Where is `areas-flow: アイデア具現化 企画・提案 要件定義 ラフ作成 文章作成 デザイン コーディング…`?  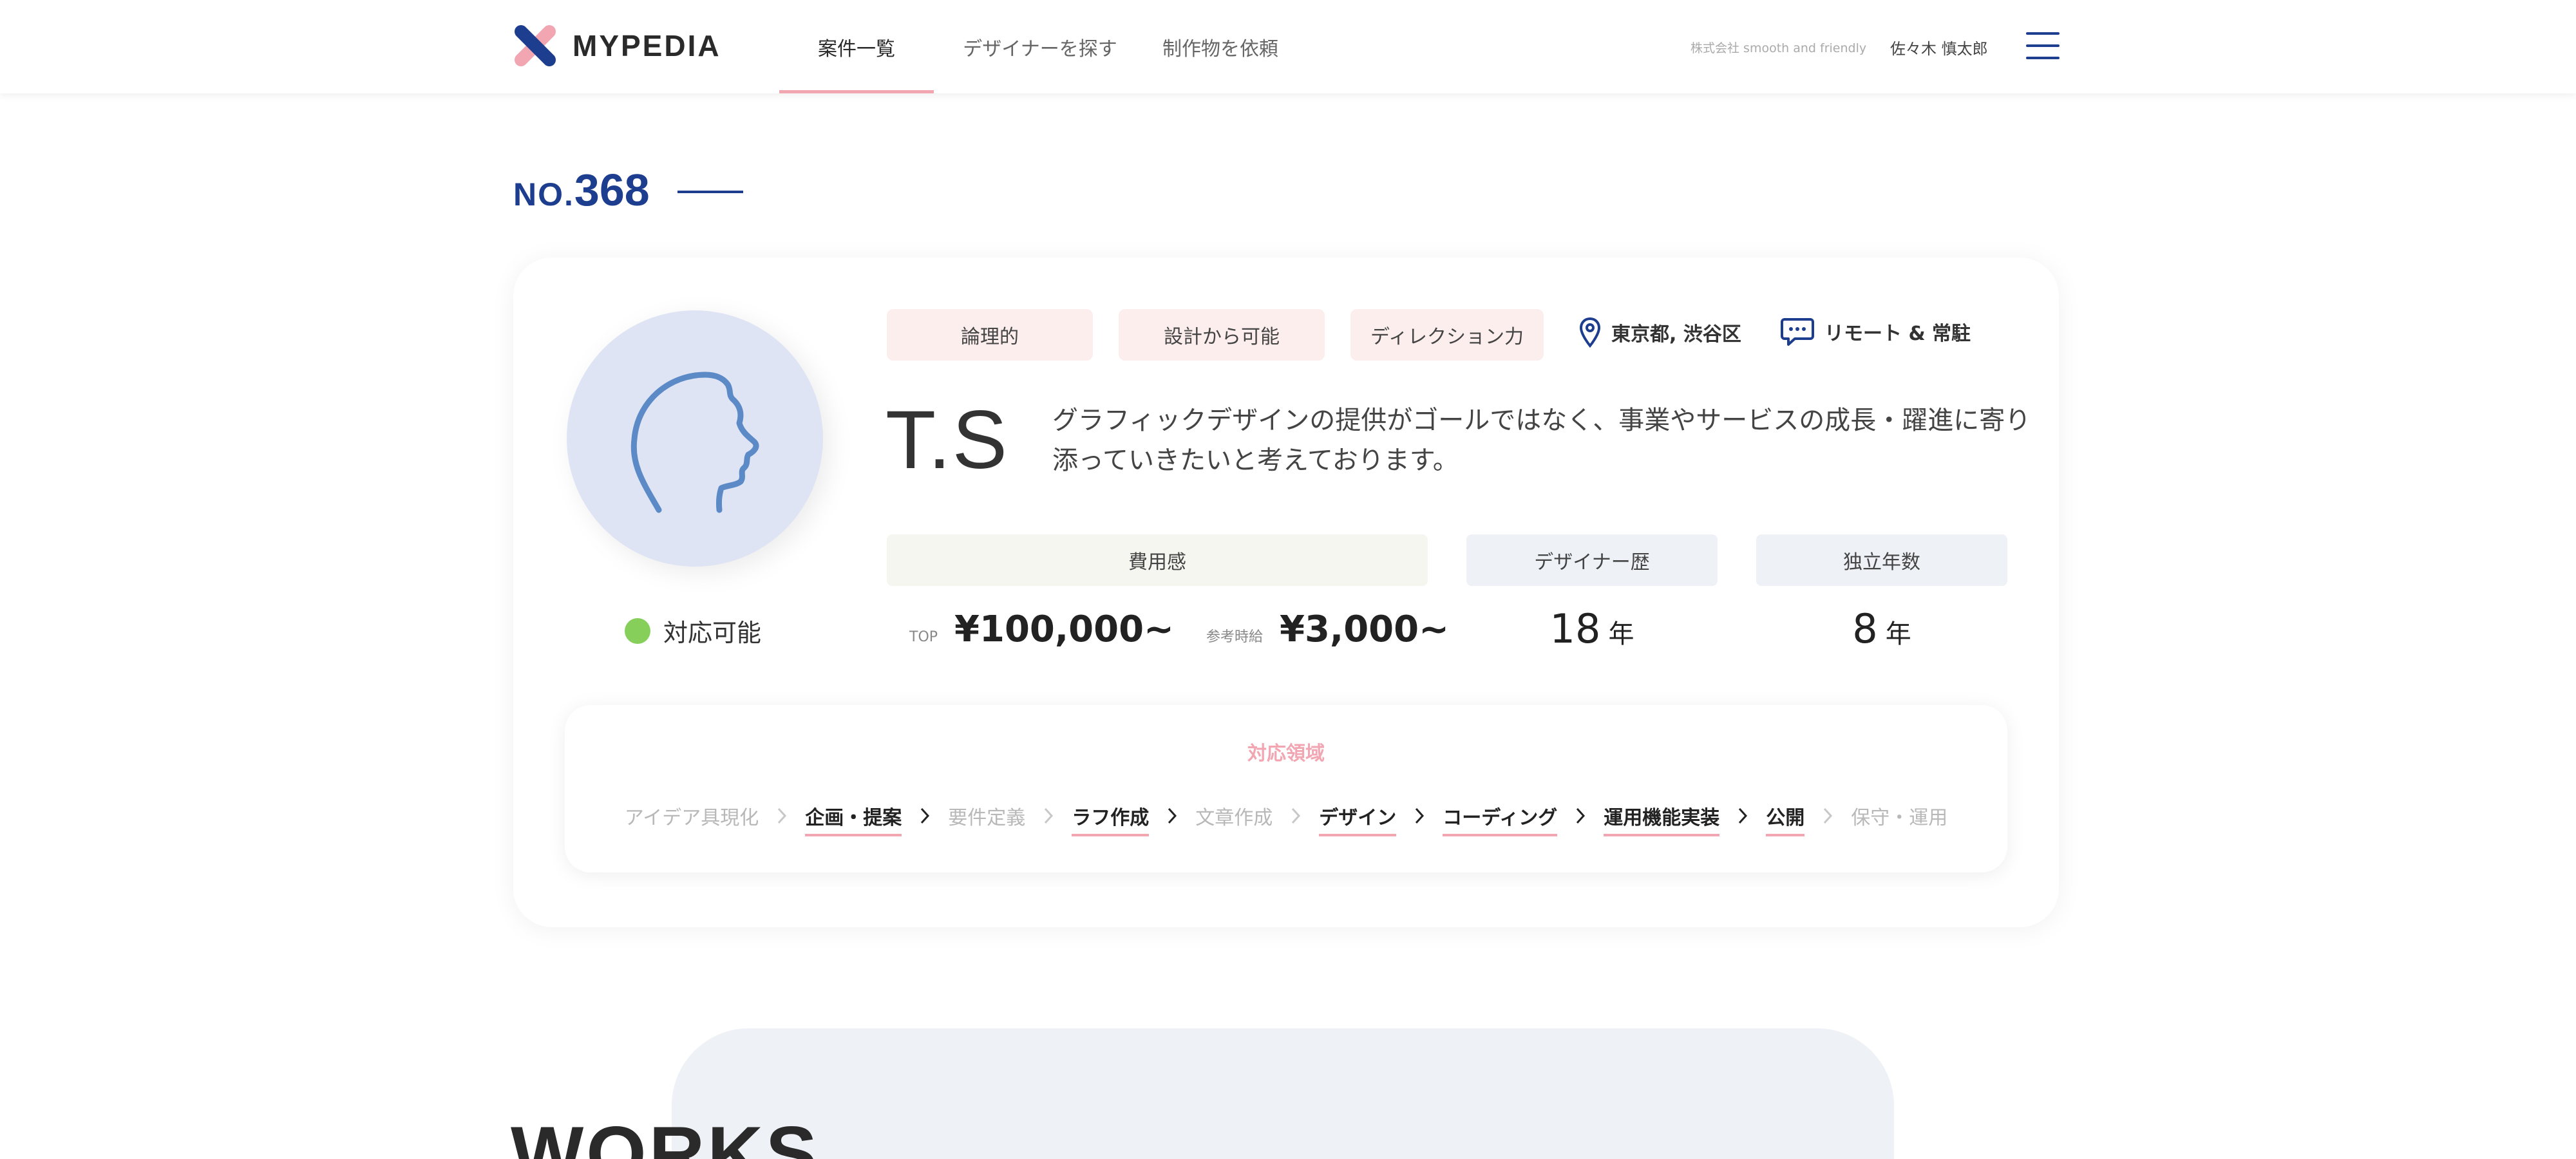 areas-flow: アイデア具現化 企画・提案 要件定義 ラフ作成 文章作成 デザイン コーディング… is located at coordinates (1286, 815).